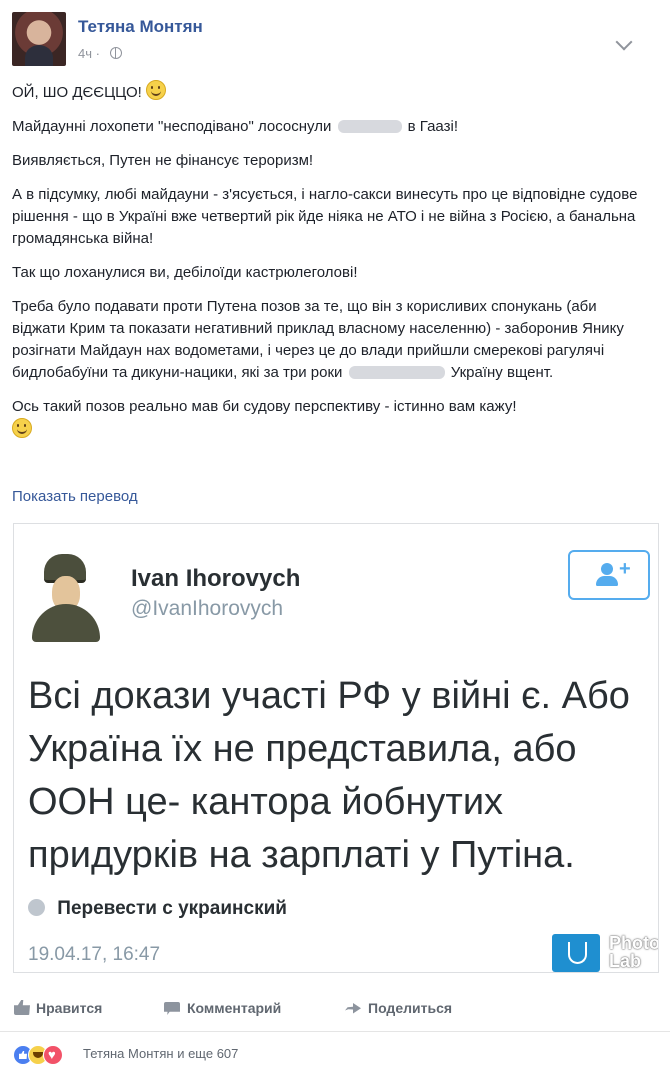 The width and height of the screenshot is (670, 1073). Describe the element at coordinates (215, 579) in the screenshot. I see `tweet-author-name: Ivan Ihorovych` at that location.